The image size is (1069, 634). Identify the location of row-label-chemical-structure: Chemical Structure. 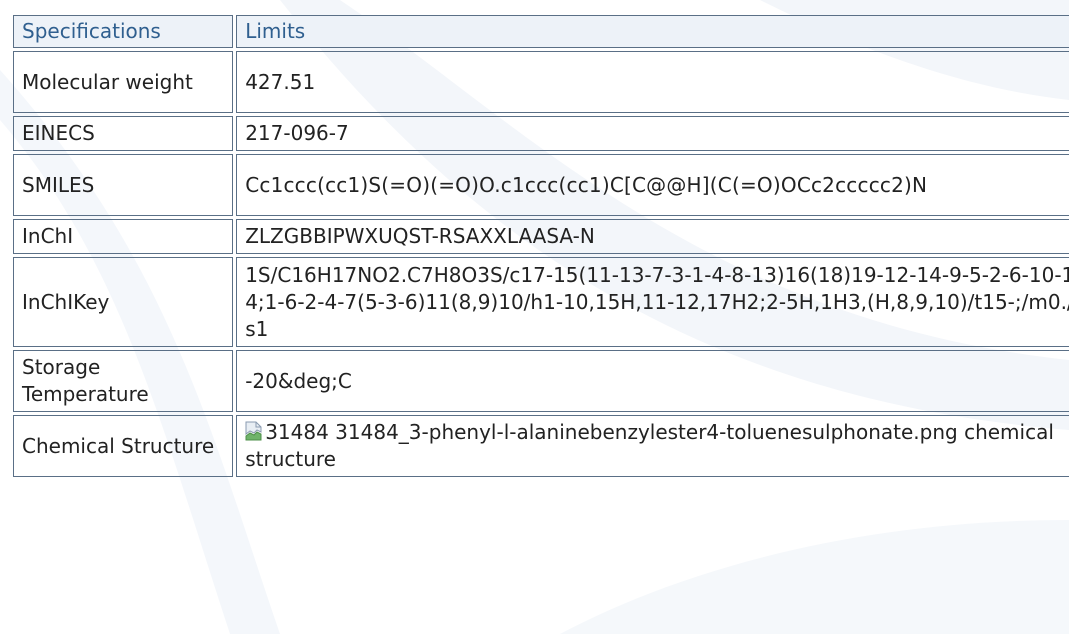
(123, 446).